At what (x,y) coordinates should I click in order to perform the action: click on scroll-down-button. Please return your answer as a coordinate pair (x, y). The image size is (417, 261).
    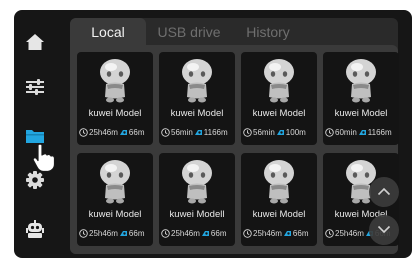
    Looking at the image, I should click on (384, 230).